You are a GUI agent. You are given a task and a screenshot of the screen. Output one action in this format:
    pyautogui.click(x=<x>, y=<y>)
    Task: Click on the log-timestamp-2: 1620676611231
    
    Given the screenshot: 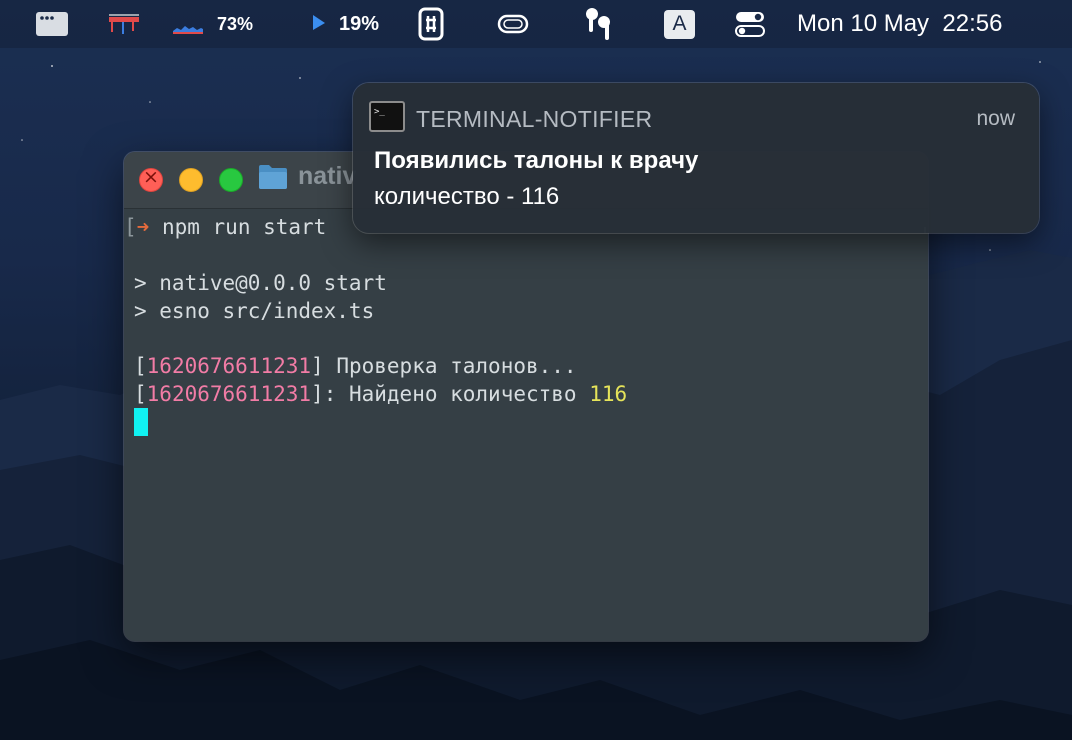 What is the action you would take?
    pyautogui.click(x=229, y=394)
    